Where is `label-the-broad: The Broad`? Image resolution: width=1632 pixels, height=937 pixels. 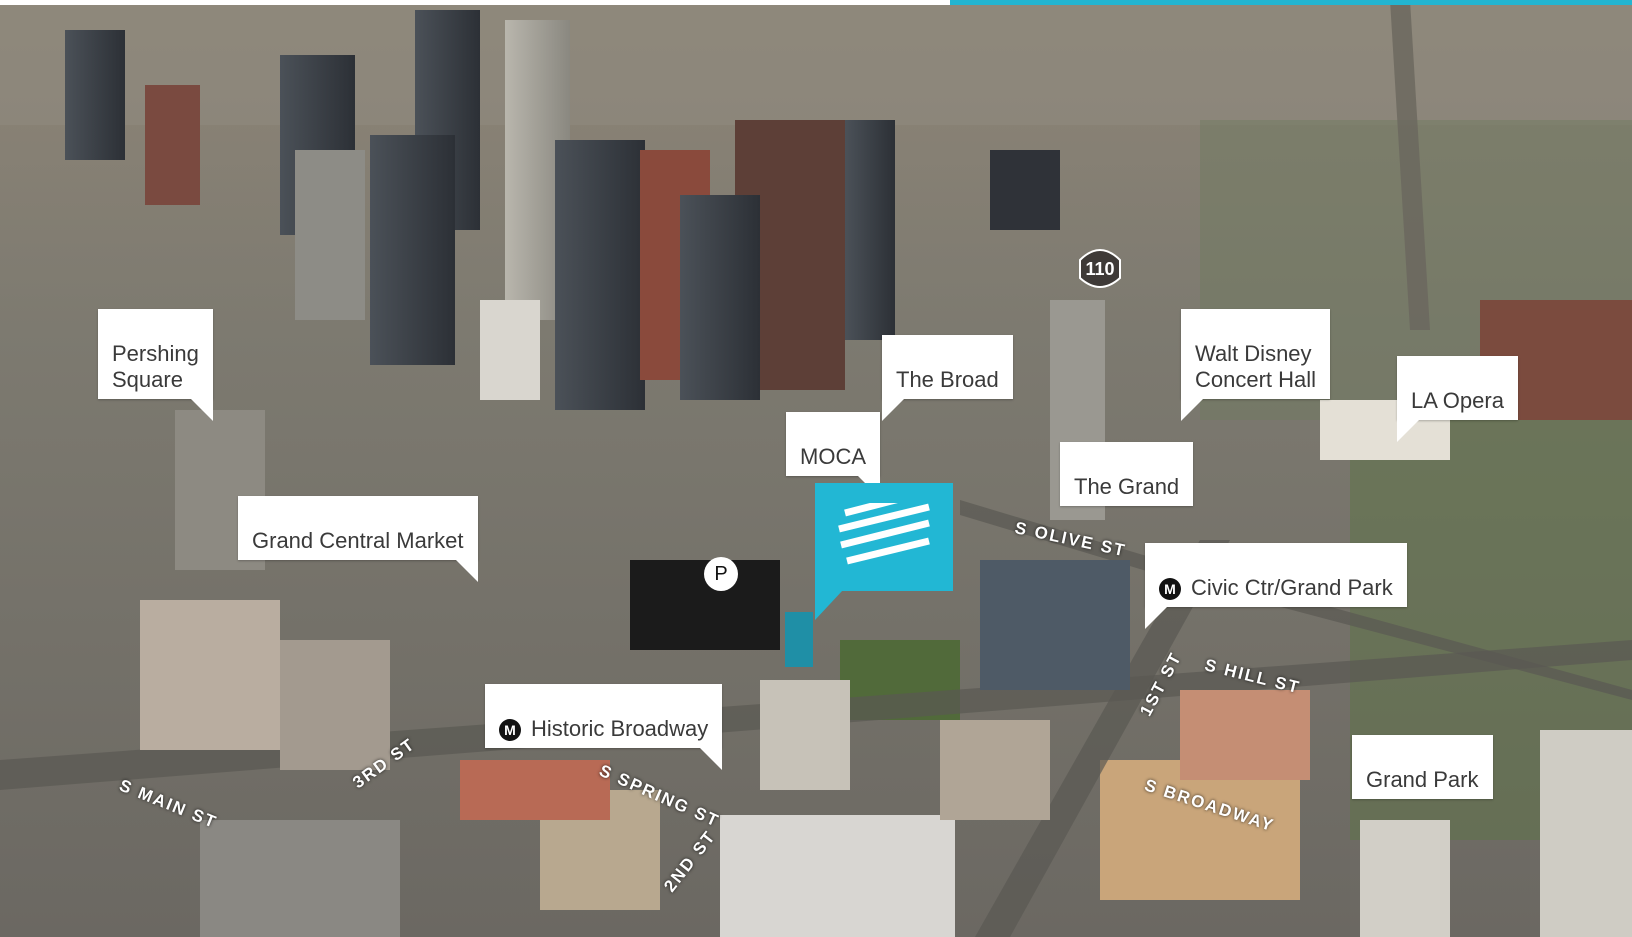
label-the-broad: The Broad is located at coordinates (947, 378).